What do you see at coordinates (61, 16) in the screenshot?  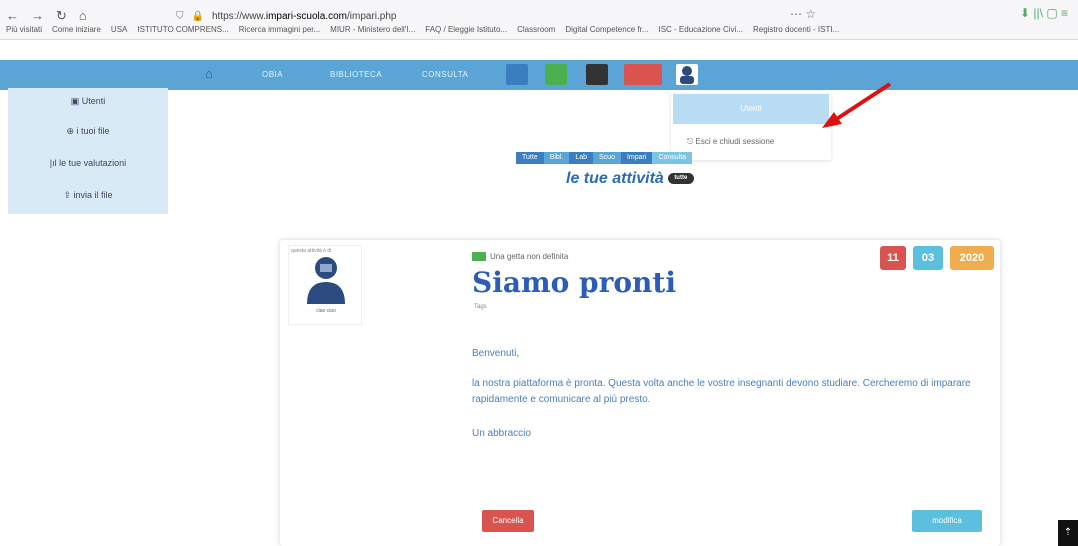 I see `reload-icon: ↻` at bounding box center [61, 16].